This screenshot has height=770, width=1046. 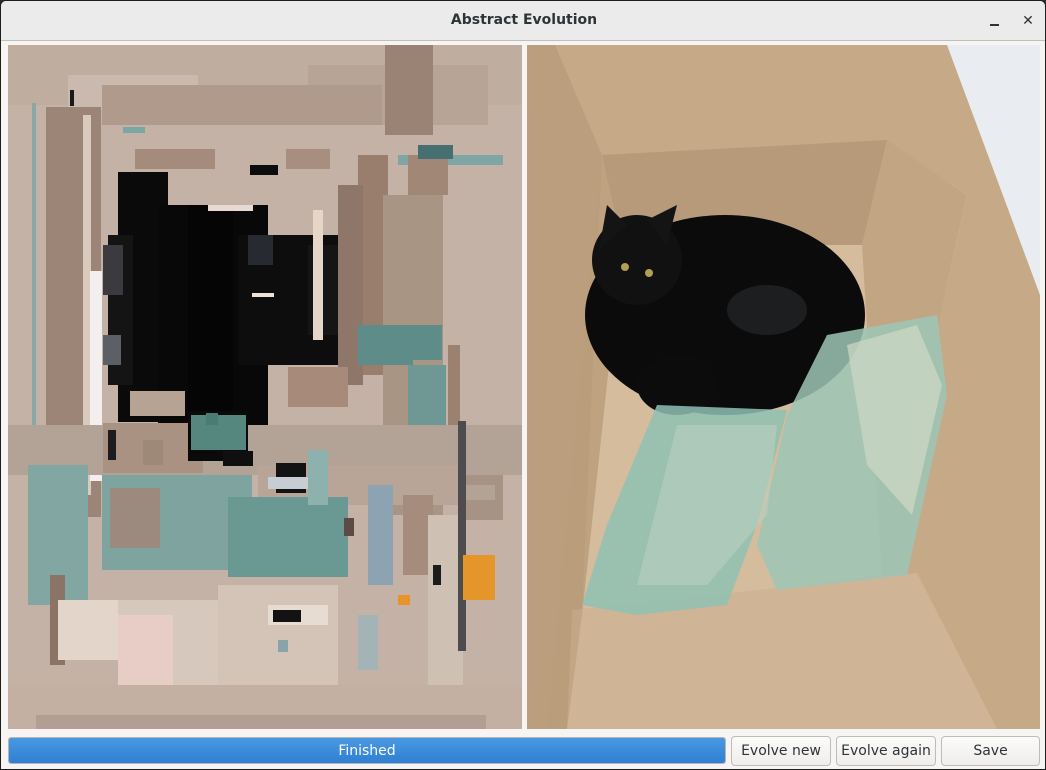 What do you see at coordinates (994, 25) in the screenshot?
I see `minimize-icon` at bounding box center [994, 25].